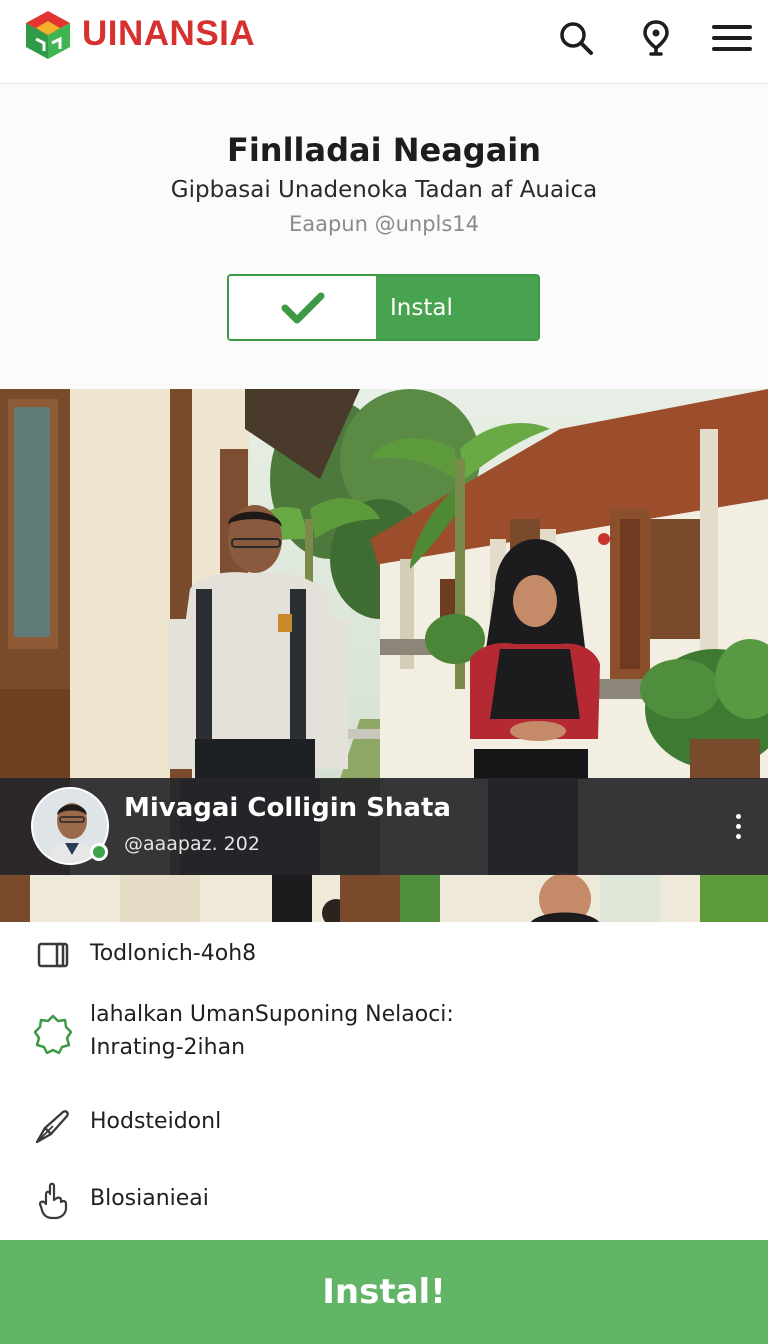 This screenshot has height=1344, width=768. Describe the element at coordinates (53, 1034) in the screenshot. I see `badge-icon` at that location.